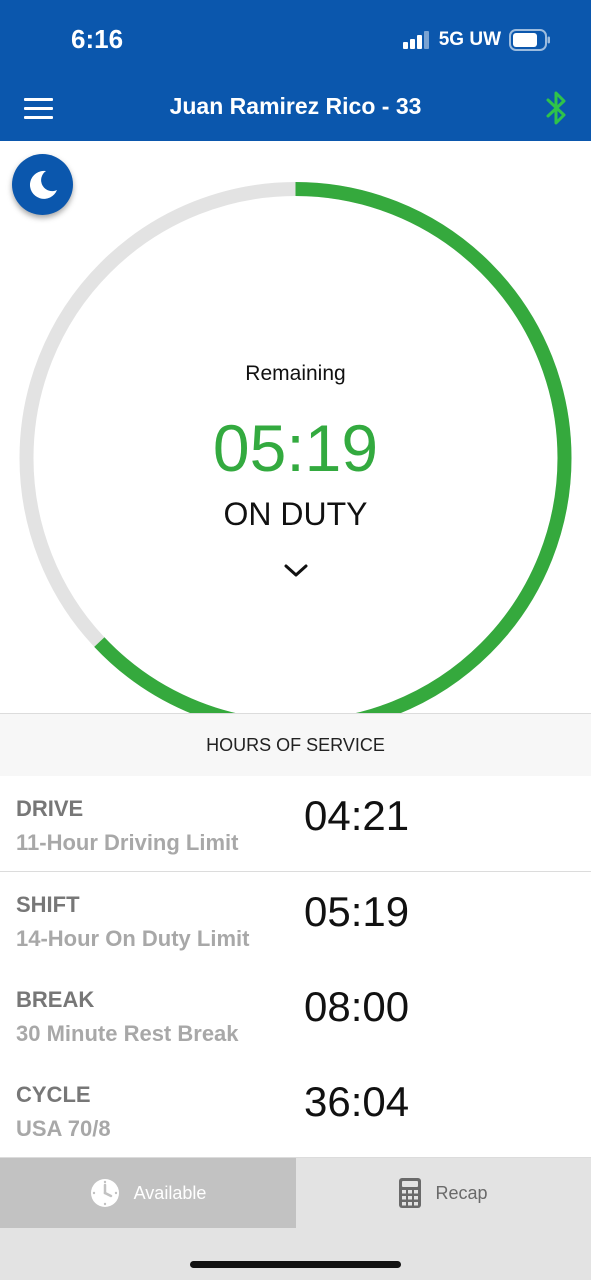  What do you see at coordinates (469, 39) in the screenshot?
I see `network-label: 5G UW` at bounding box center [469, 39].